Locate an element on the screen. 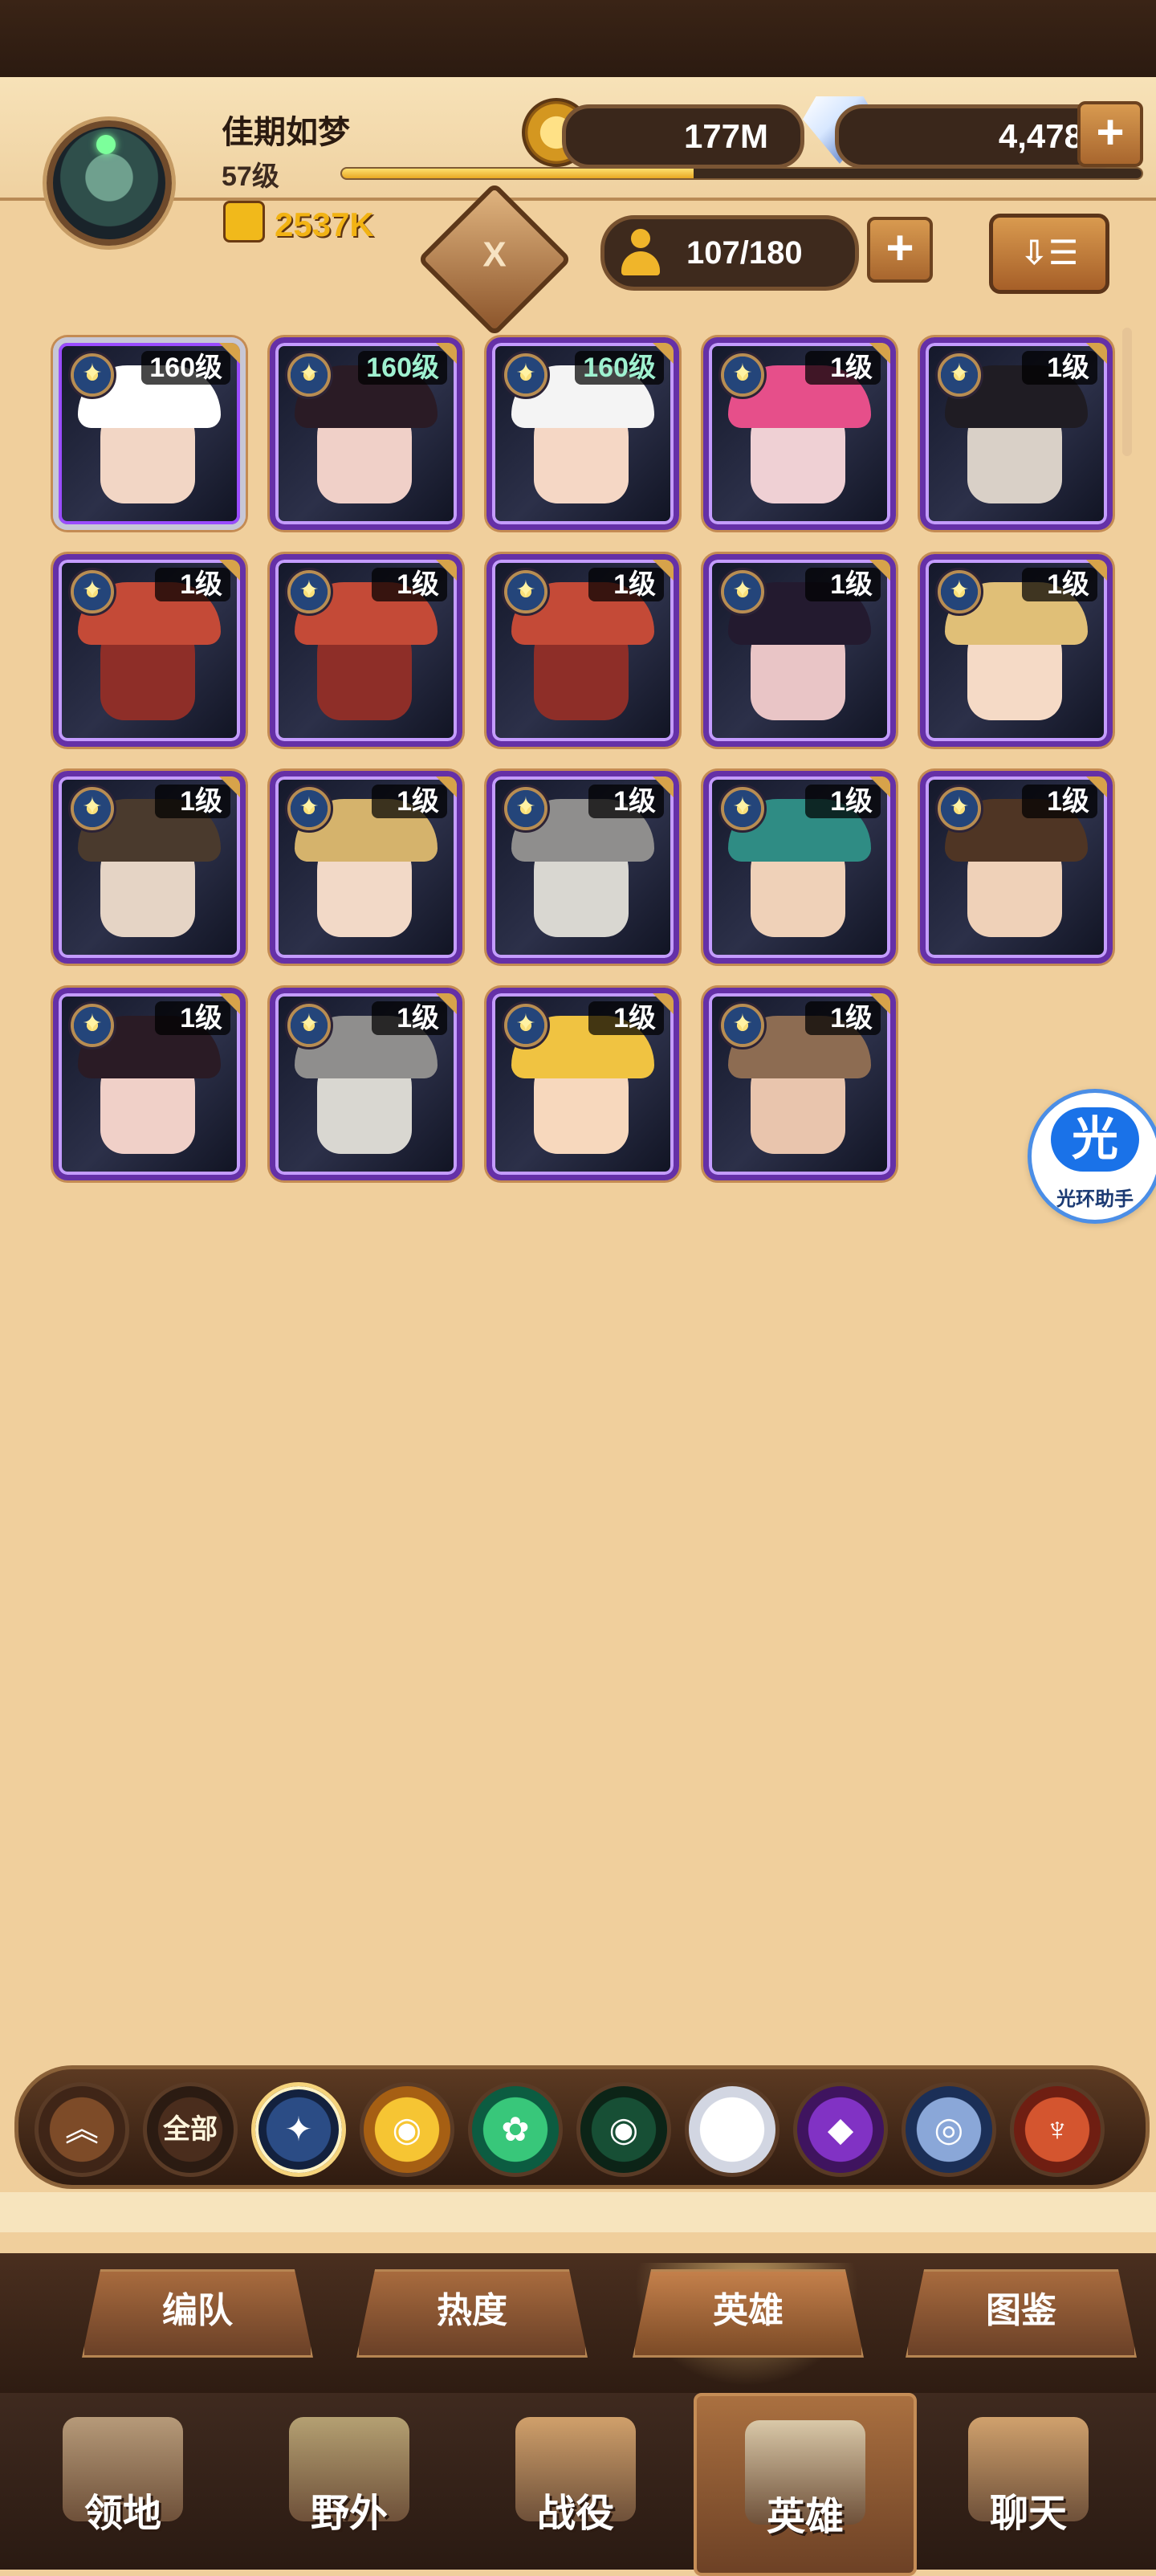  hero-list-scrollbar is located at coordinates (1127, 392).